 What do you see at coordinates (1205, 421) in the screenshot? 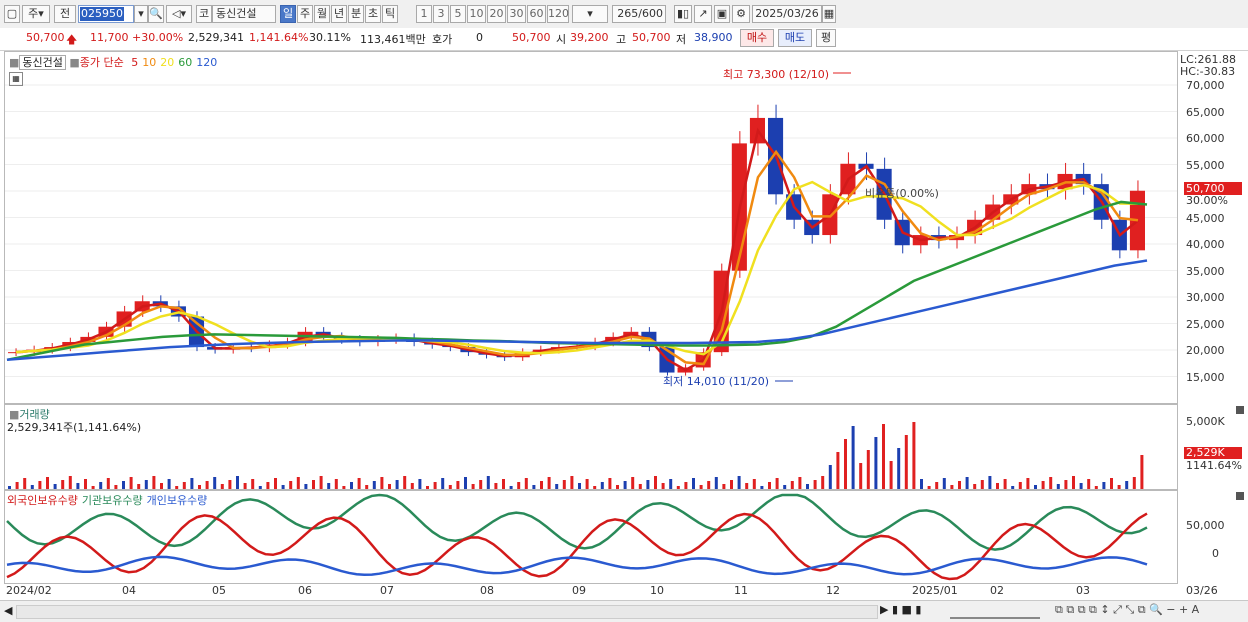
I see `volume-y-tick: 5,000K` at bounding box center [1205, 421].